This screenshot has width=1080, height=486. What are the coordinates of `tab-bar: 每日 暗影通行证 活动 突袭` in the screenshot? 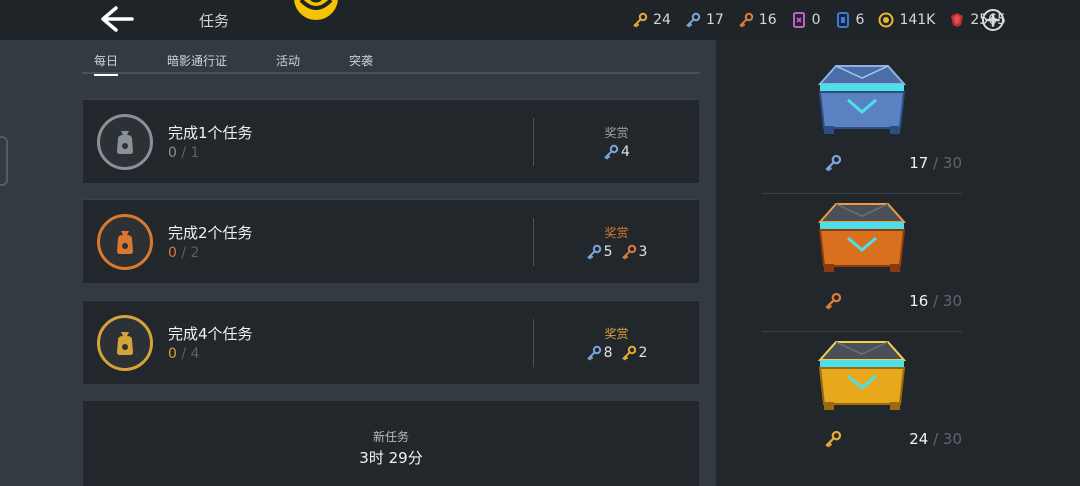 It's located at (391, 58).